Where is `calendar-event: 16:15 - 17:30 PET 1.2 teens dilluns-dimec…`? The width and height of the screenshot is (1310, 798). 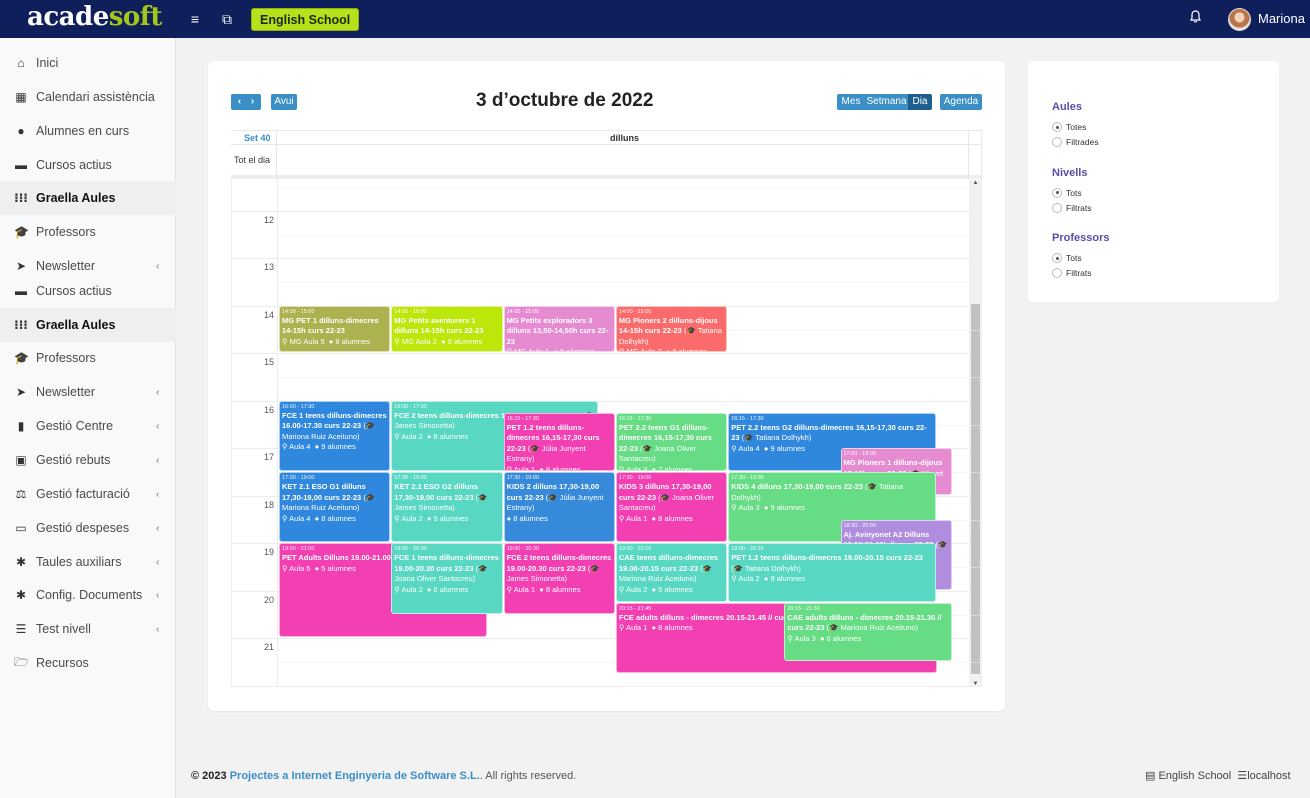 calendar-event: 16:15 - 17:30 PET 1.2 teens dilluns-dimec… is located at coordinates (559, 442).